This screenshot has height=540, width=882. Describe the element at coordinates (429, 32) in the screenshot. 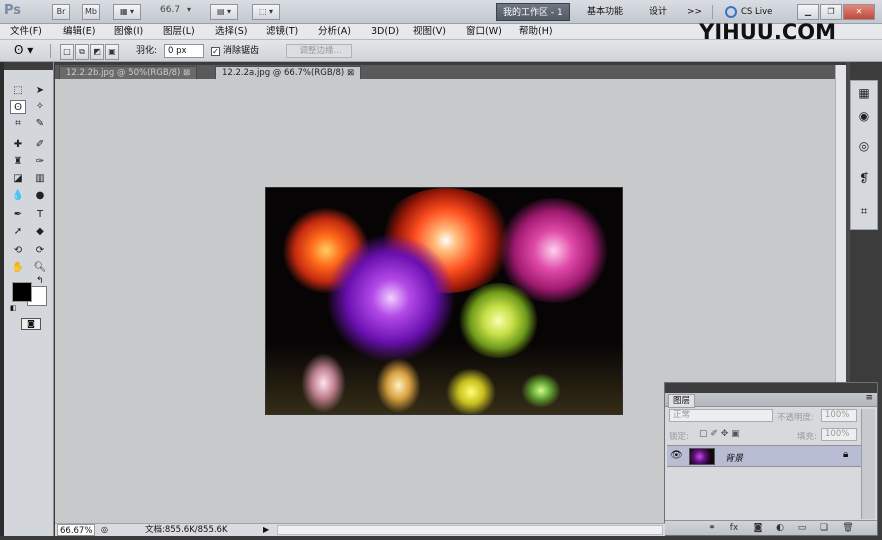

I see `menu-view: 视图(V)` at that location.